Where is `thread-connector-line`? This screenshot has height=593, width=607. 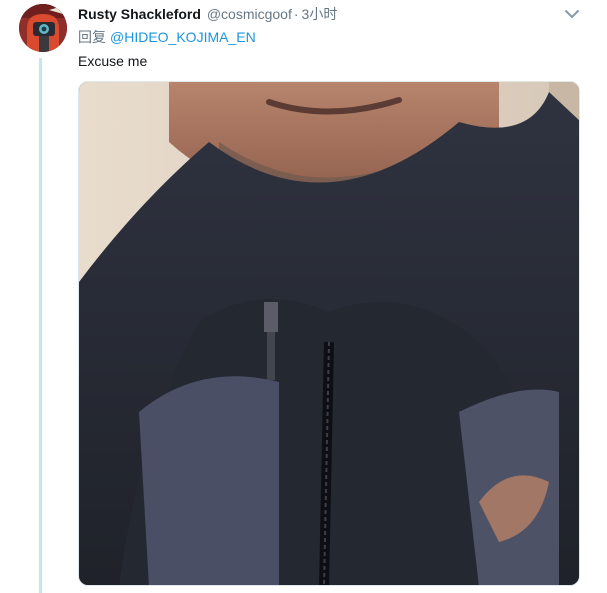
thread-connector-line is located at coordinates (40, 325).